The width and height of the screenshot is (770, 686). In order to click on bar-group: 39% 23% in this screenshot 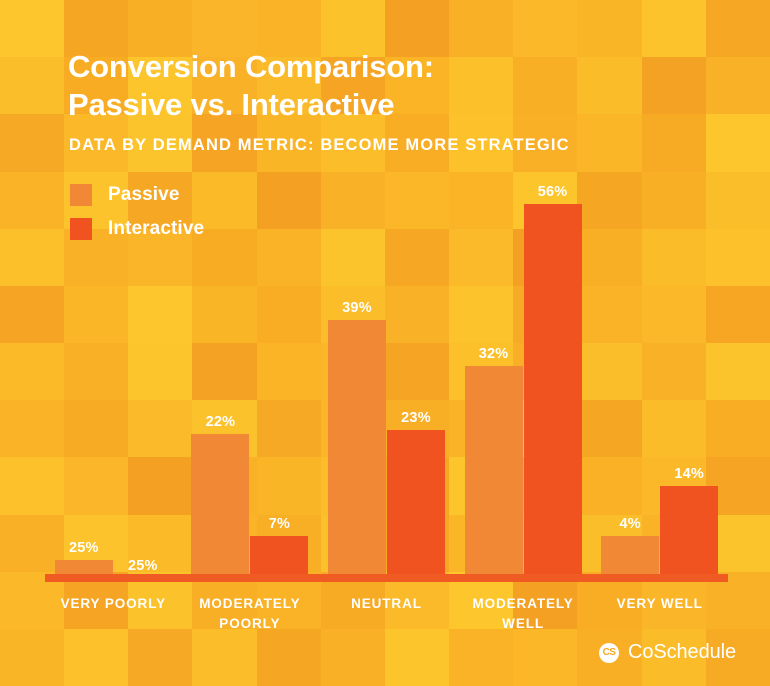, I will do `click(386, 374)`.